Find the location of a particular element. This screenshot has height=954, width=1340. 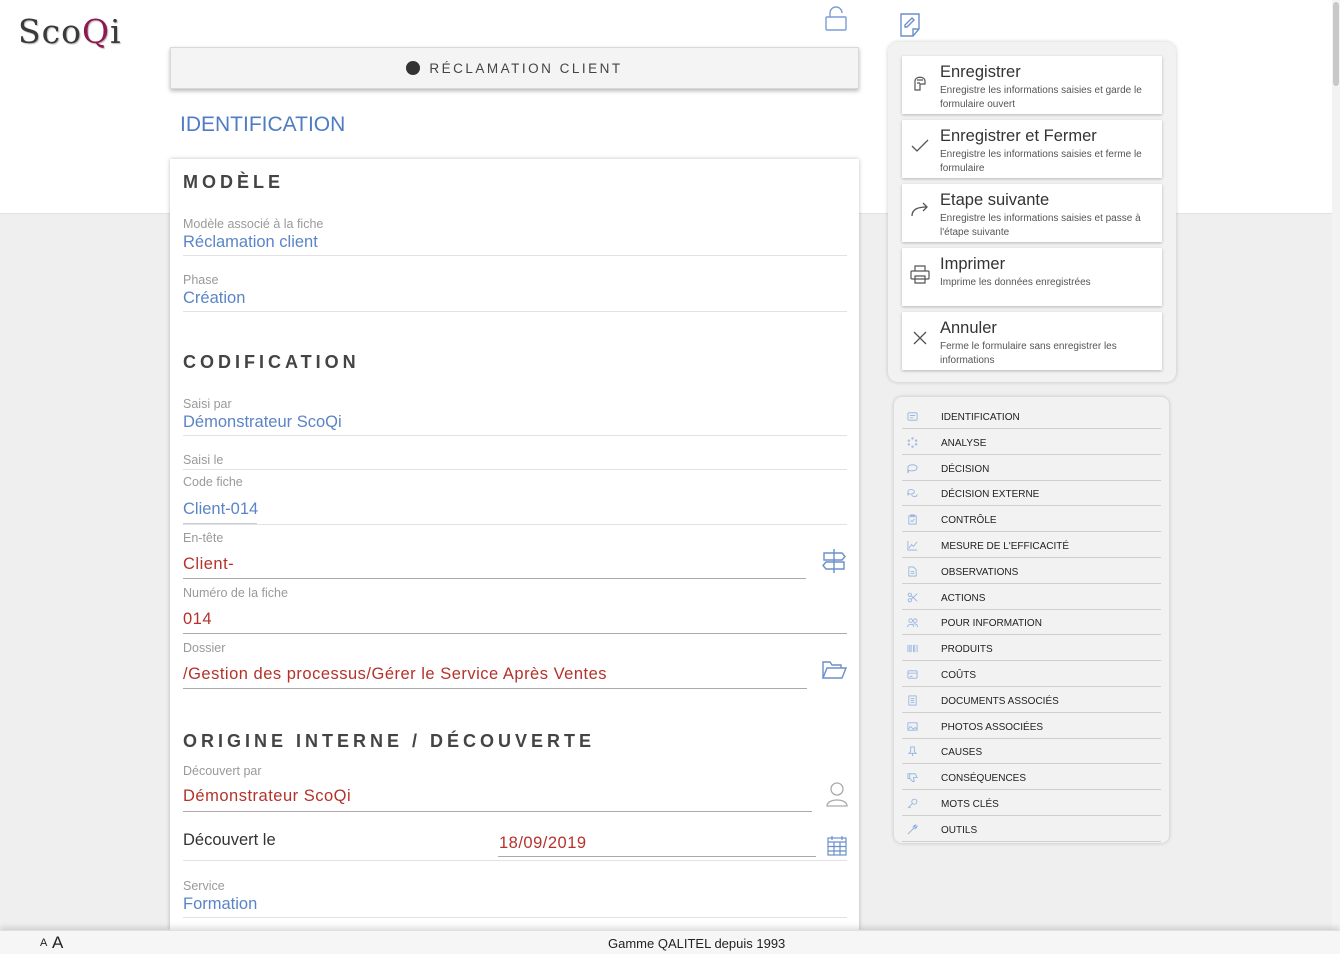

phase-field: Phase Création is located at coordinates (214, 291).